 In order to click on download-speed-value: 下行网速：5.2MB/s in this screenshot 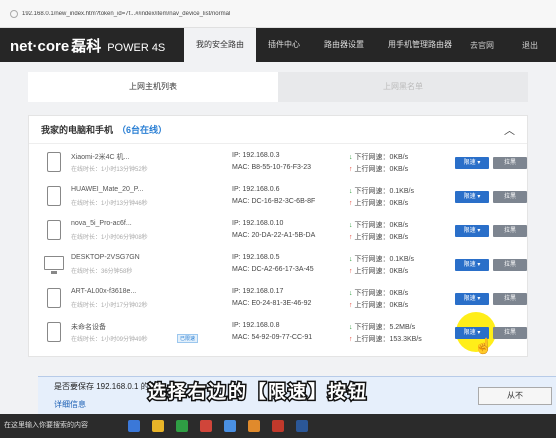, I will do `click(385, 327)`.